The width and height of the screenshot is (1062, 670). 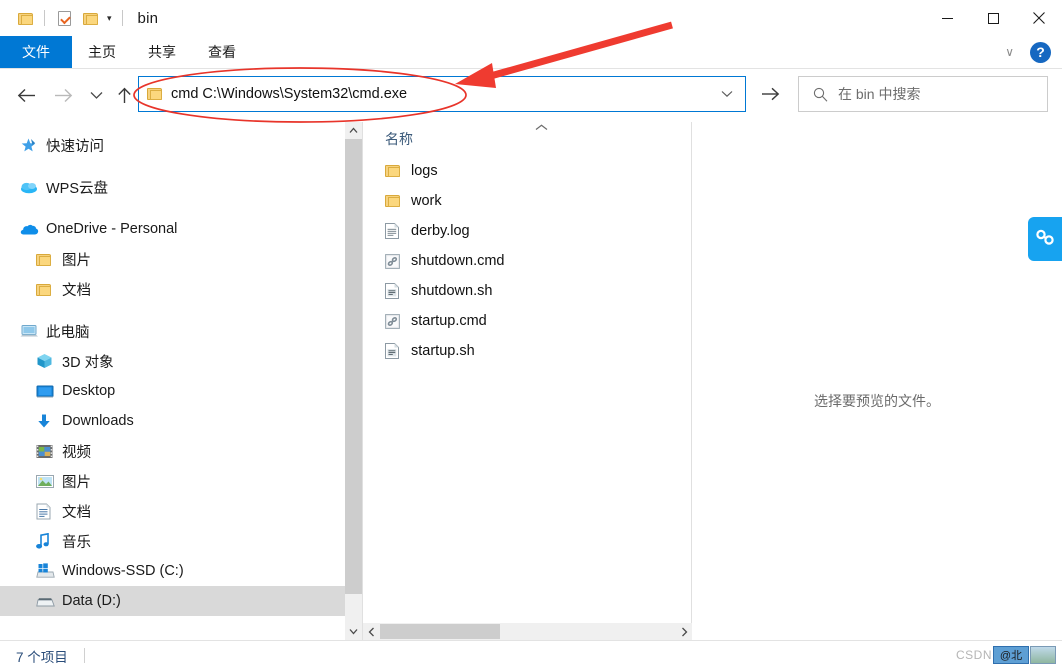 I want to click on maximize-button, so click(x=993, y=18).